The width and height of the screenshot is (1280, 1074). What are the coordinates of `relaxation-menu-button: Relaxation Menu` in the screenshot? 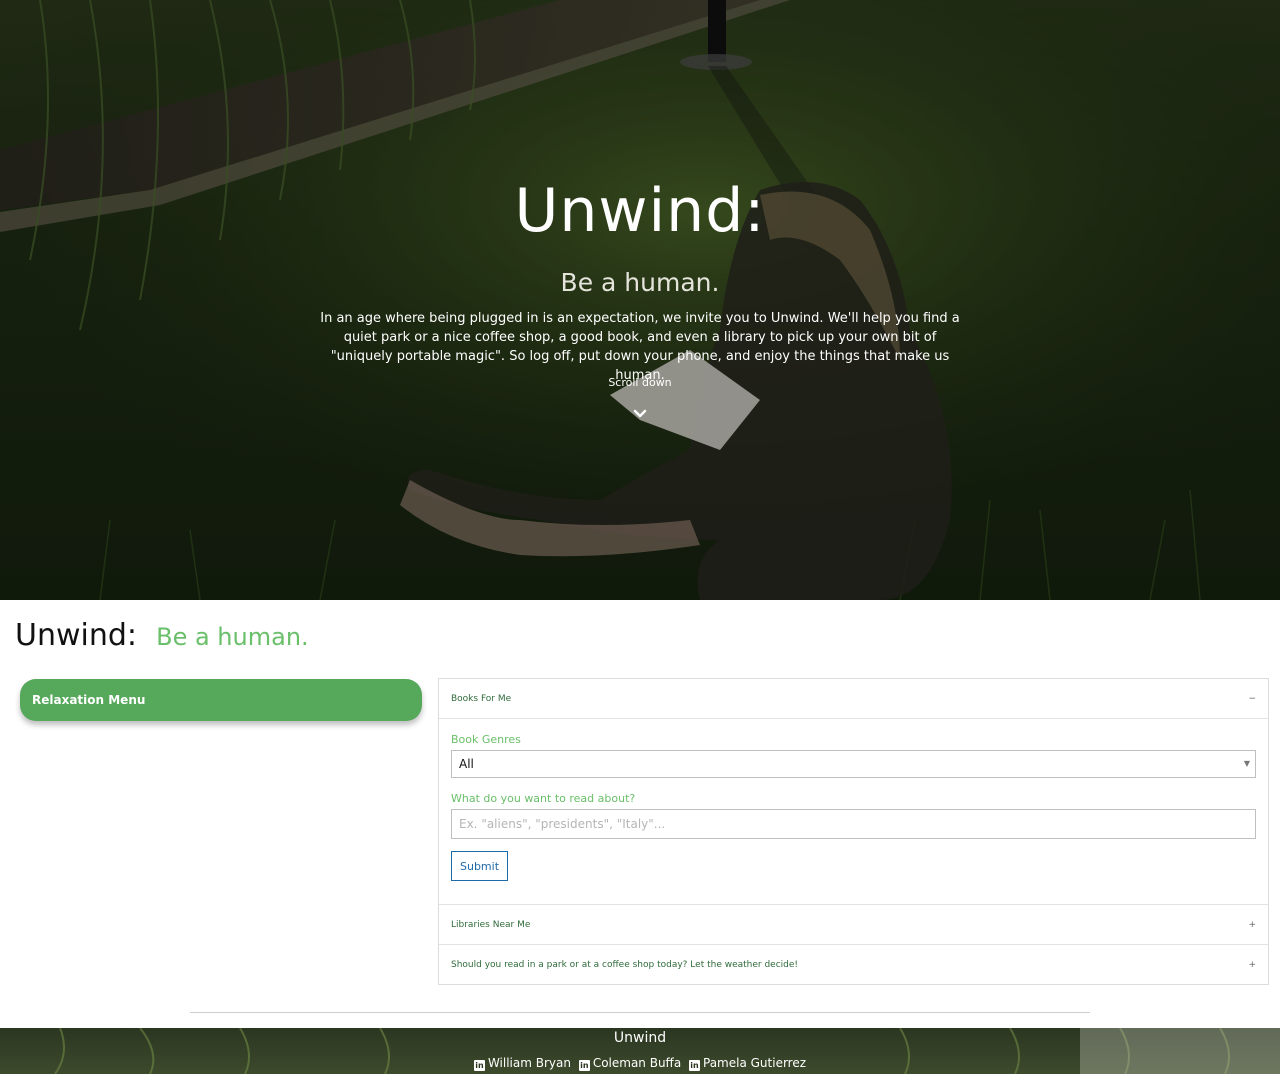 It's located at (221, 700).